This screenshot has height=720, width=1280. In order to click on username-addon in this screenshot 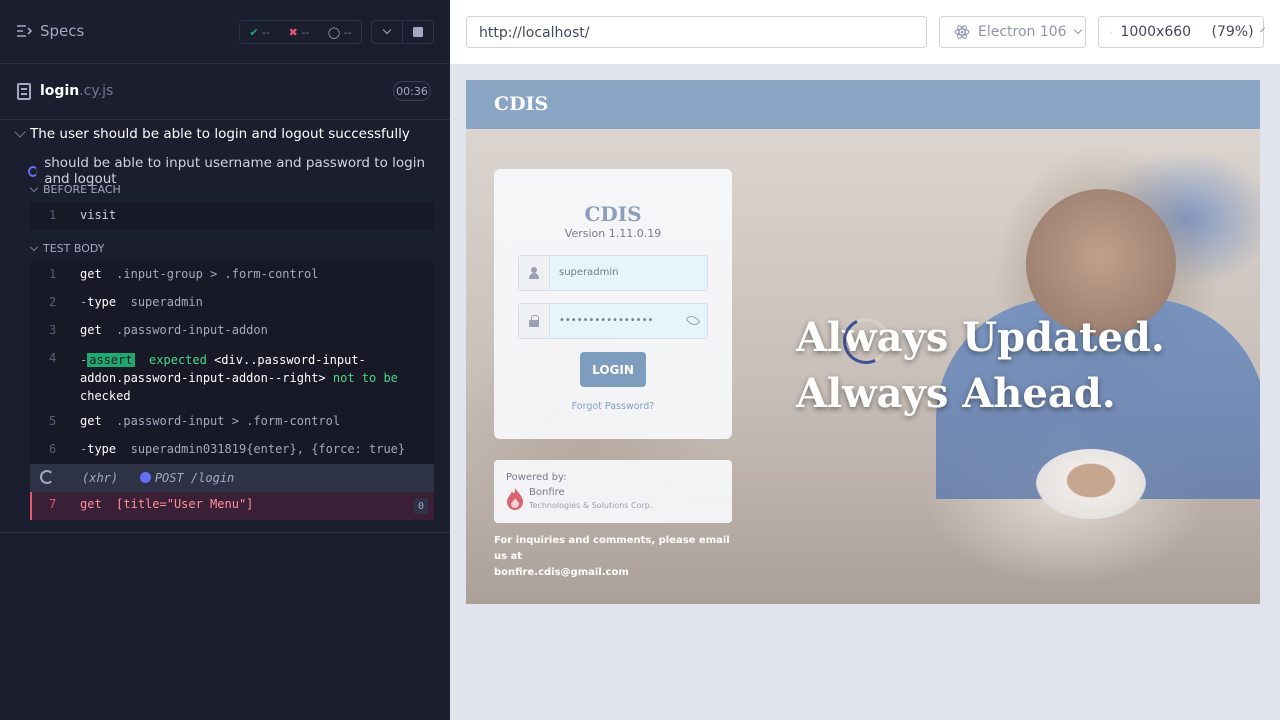, I will do `click(534, 273)`.